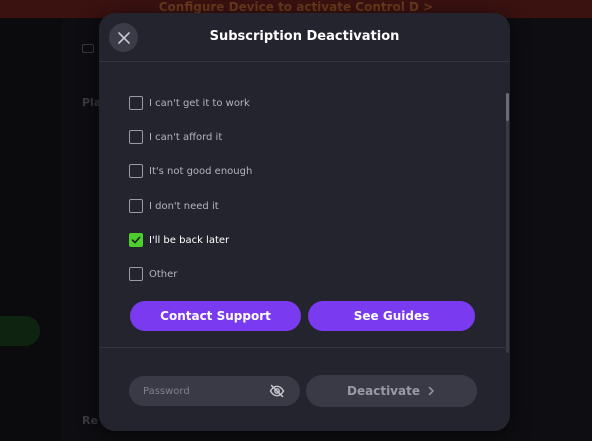 The image size is (592, 441). Describe the element at coordinates (184, 206) in the screenshot. I see `option-label: I don't need it` at that location.